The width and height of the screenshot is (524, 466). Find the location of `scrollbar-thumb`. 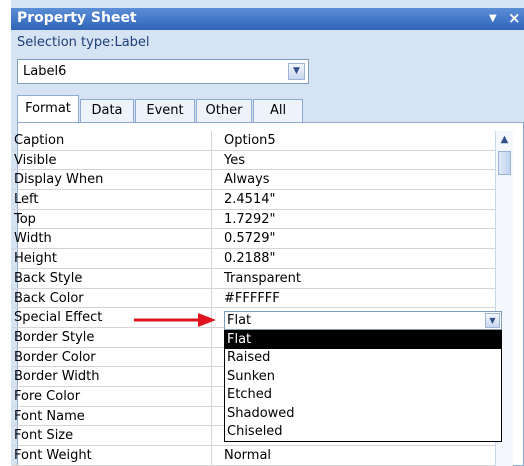

scrollbar-thumb is located at coordinates (504, 163).